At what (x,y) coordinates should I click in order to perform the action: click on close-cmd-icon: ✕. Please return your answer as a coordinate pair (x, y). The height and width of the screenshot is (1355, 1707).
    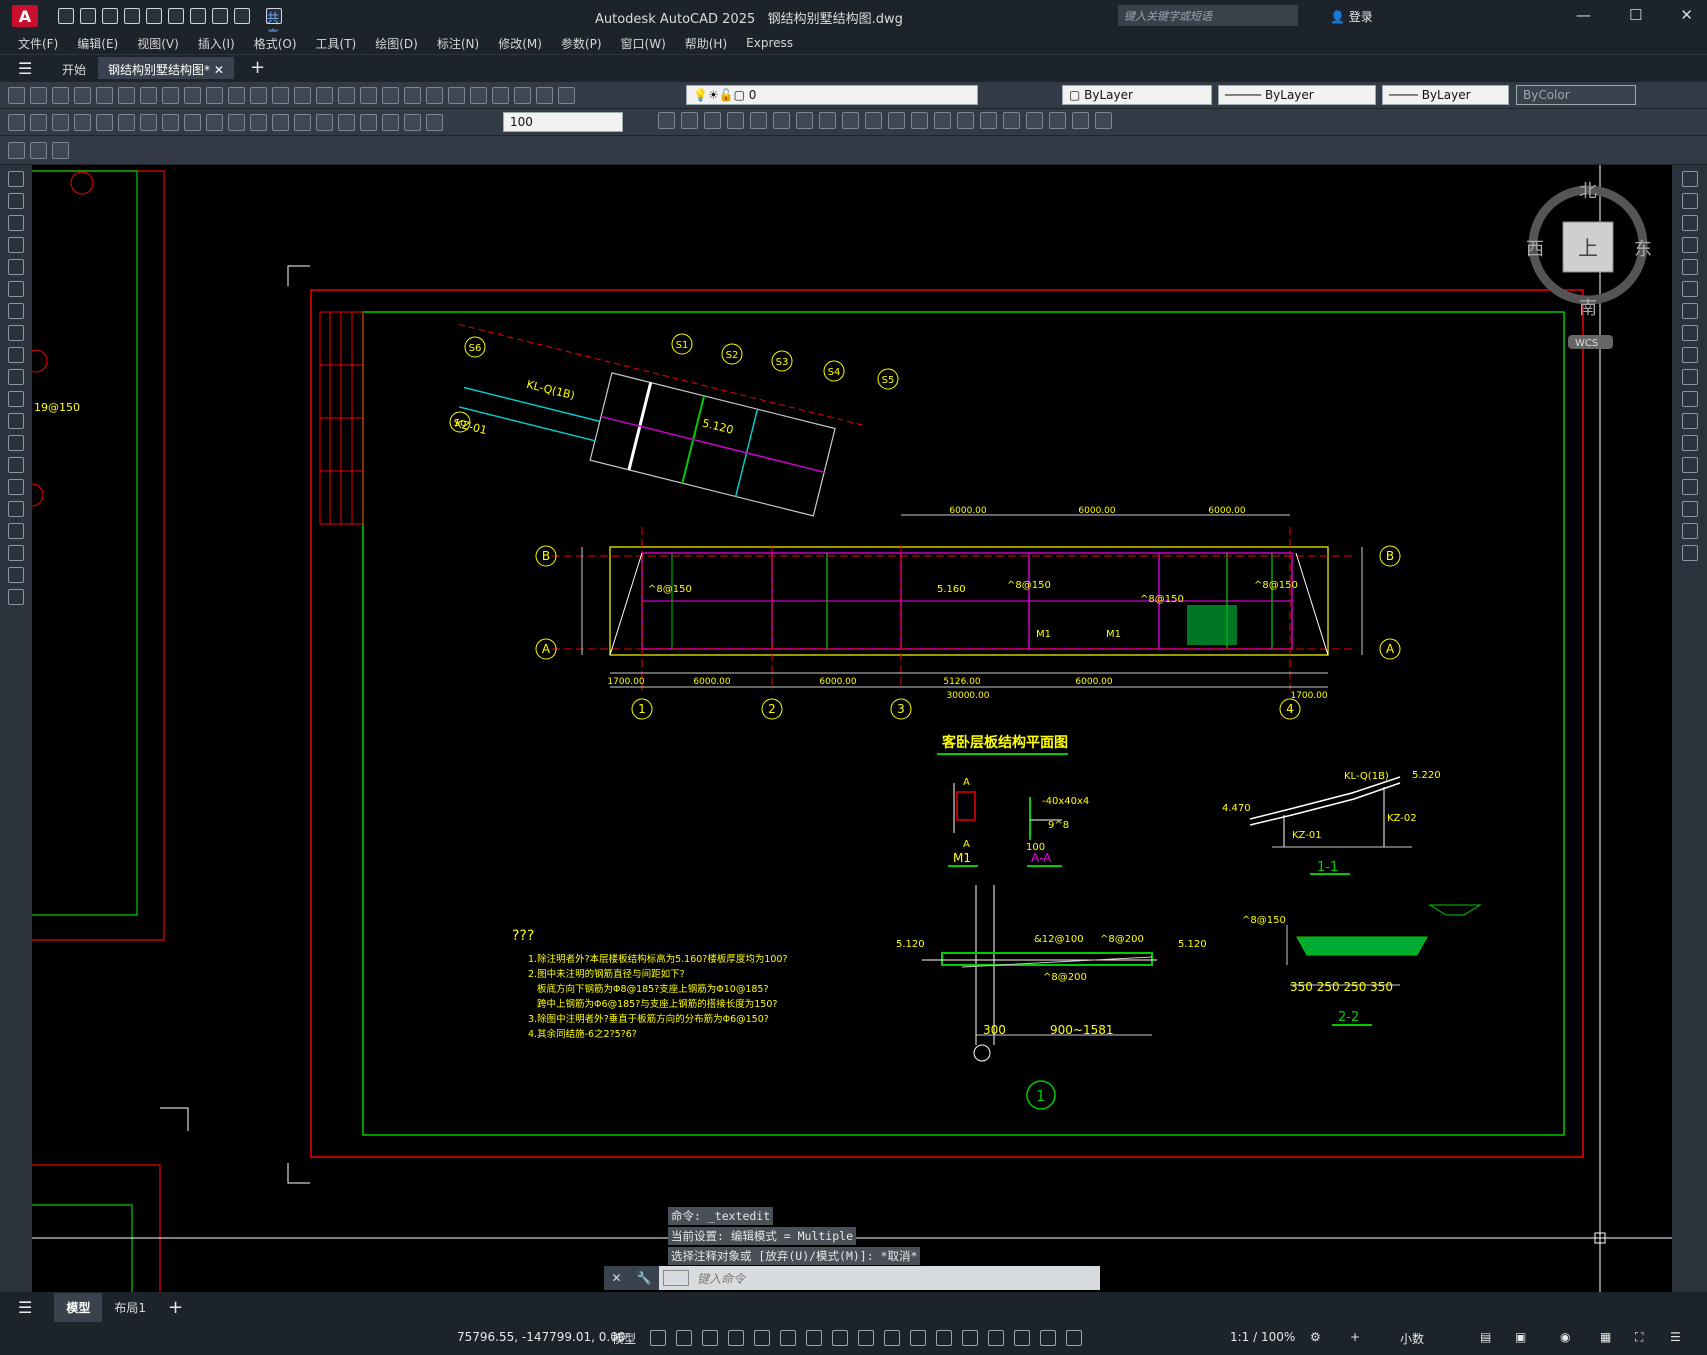
    Looking at the image, I should click on (616, 1278).